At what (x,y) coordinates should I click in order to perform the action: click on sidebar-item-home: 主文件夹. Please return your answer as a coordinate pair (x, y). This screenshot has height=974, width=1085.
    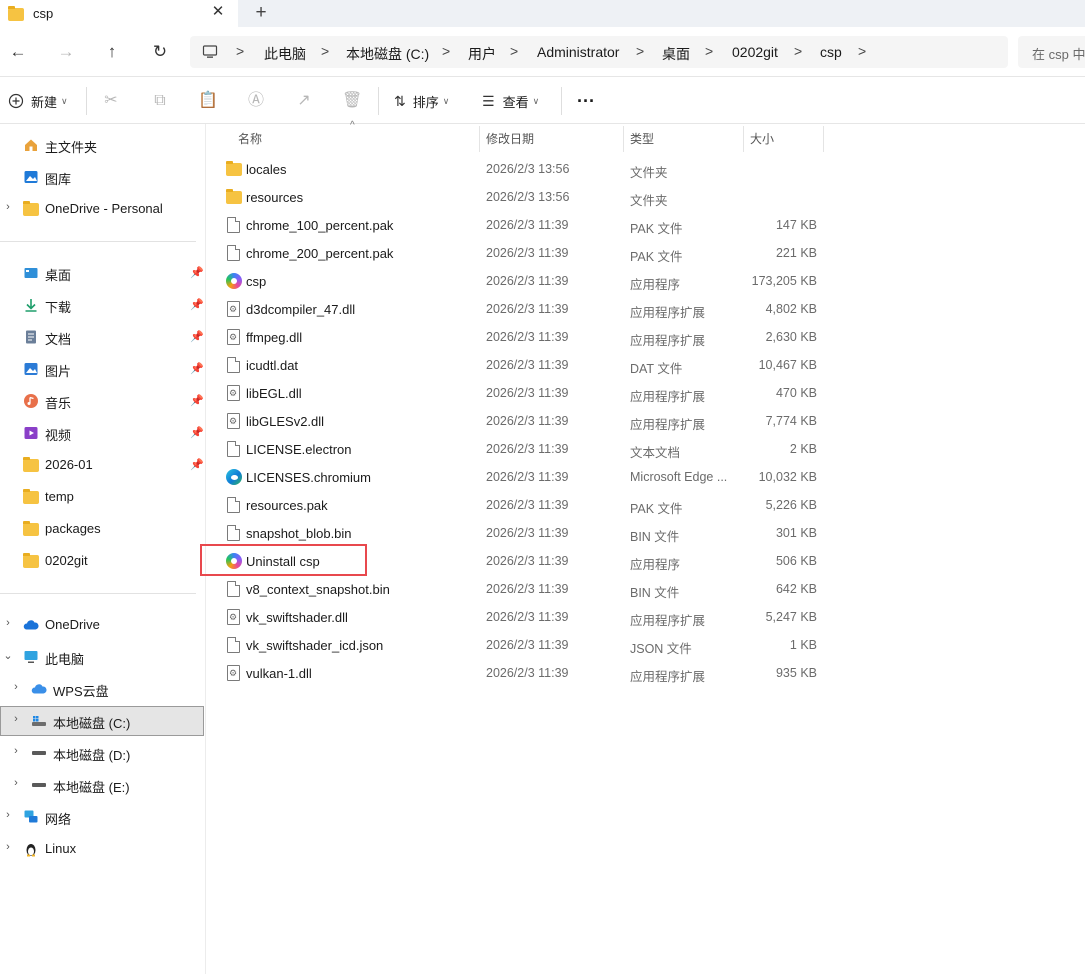
    Looking at the image, I should click on (102, 145).